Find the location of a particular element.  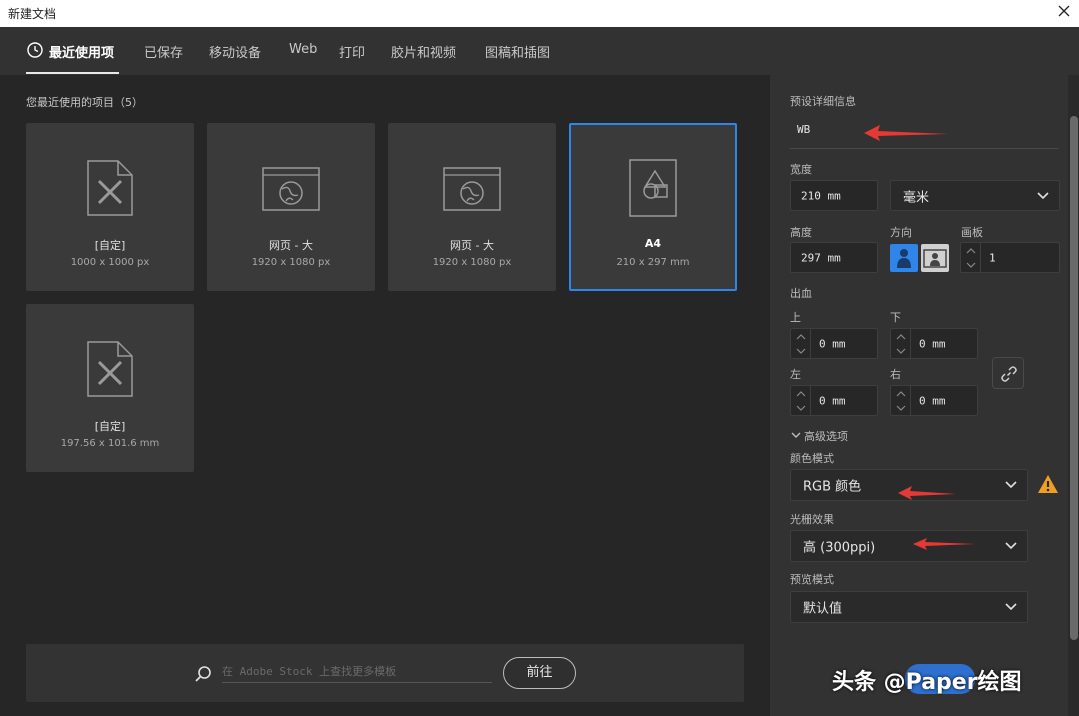

recent-item-custom-1: [自定] 1000 x 1000 px is located at coordinates (110, 207).